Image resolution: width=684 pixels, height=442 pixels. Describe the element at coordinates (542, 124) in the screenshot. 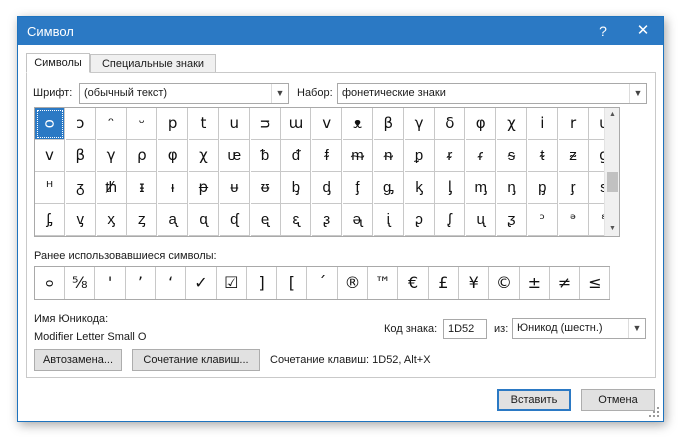

I see `symbol-cell: i` at that location.